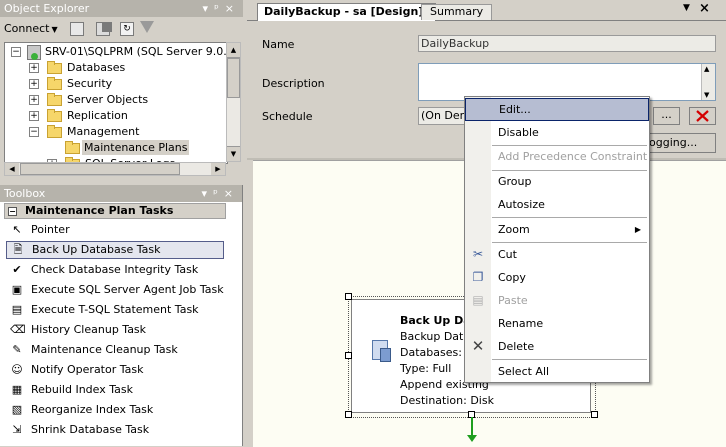  What do you see at coordinates (557, 254) in the screenshot?
I see `menu-item-cut: ✂ Cut` at bounding box center [557, 254].